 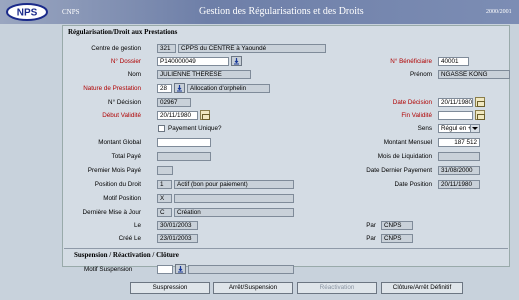 What do you see at coordinates (411, 61) in the screenshot?
I see `label-beneficiaire: N° Bénéficiaire` at bounding box center [411, 61].